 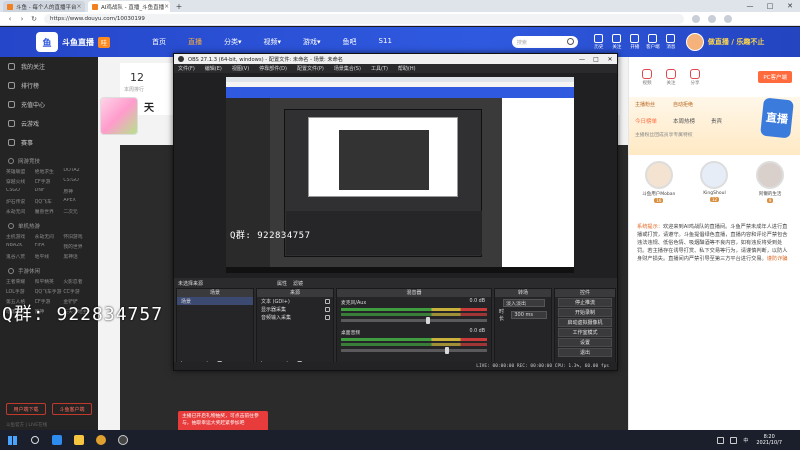 What do you see at coordinates (20, 256) in the screenshot?
I see `sidebar-category-link: 鬼谷八荒` at bounding box center [20, 256].